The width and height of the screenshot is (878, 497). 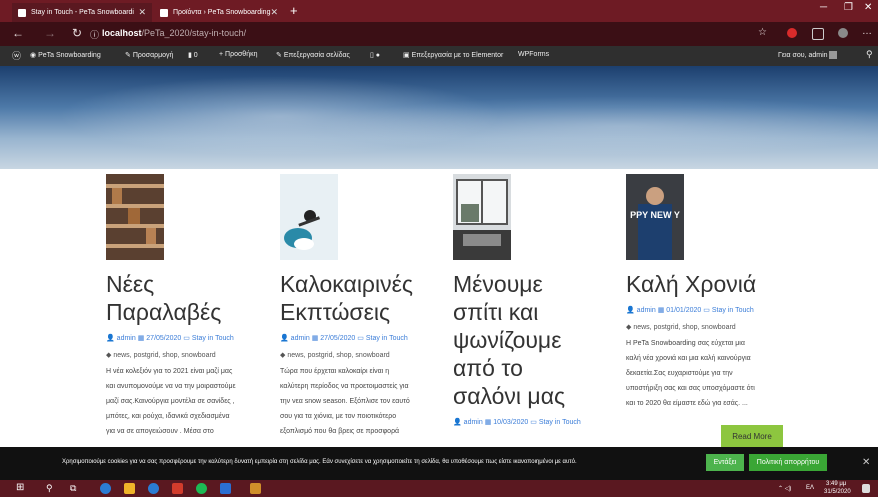 What do you see at coordinates (818, 34) in the screenshot?
I see `collections-icon` at bounding box center [818, 34].